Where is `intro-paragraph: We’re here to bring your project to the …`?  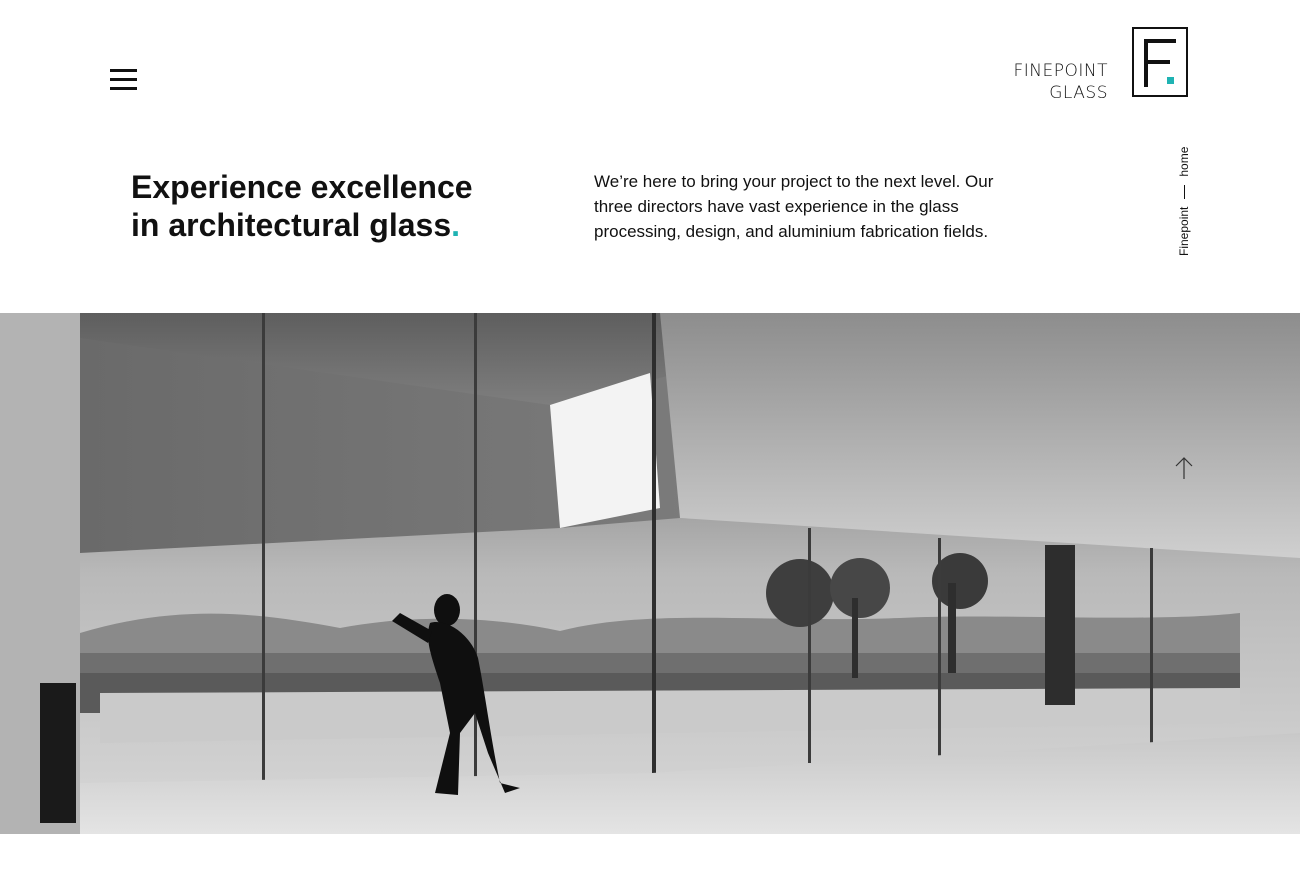 intro-paragraph: We’re here to bring your project to the … is located at coordinates (794, 206).